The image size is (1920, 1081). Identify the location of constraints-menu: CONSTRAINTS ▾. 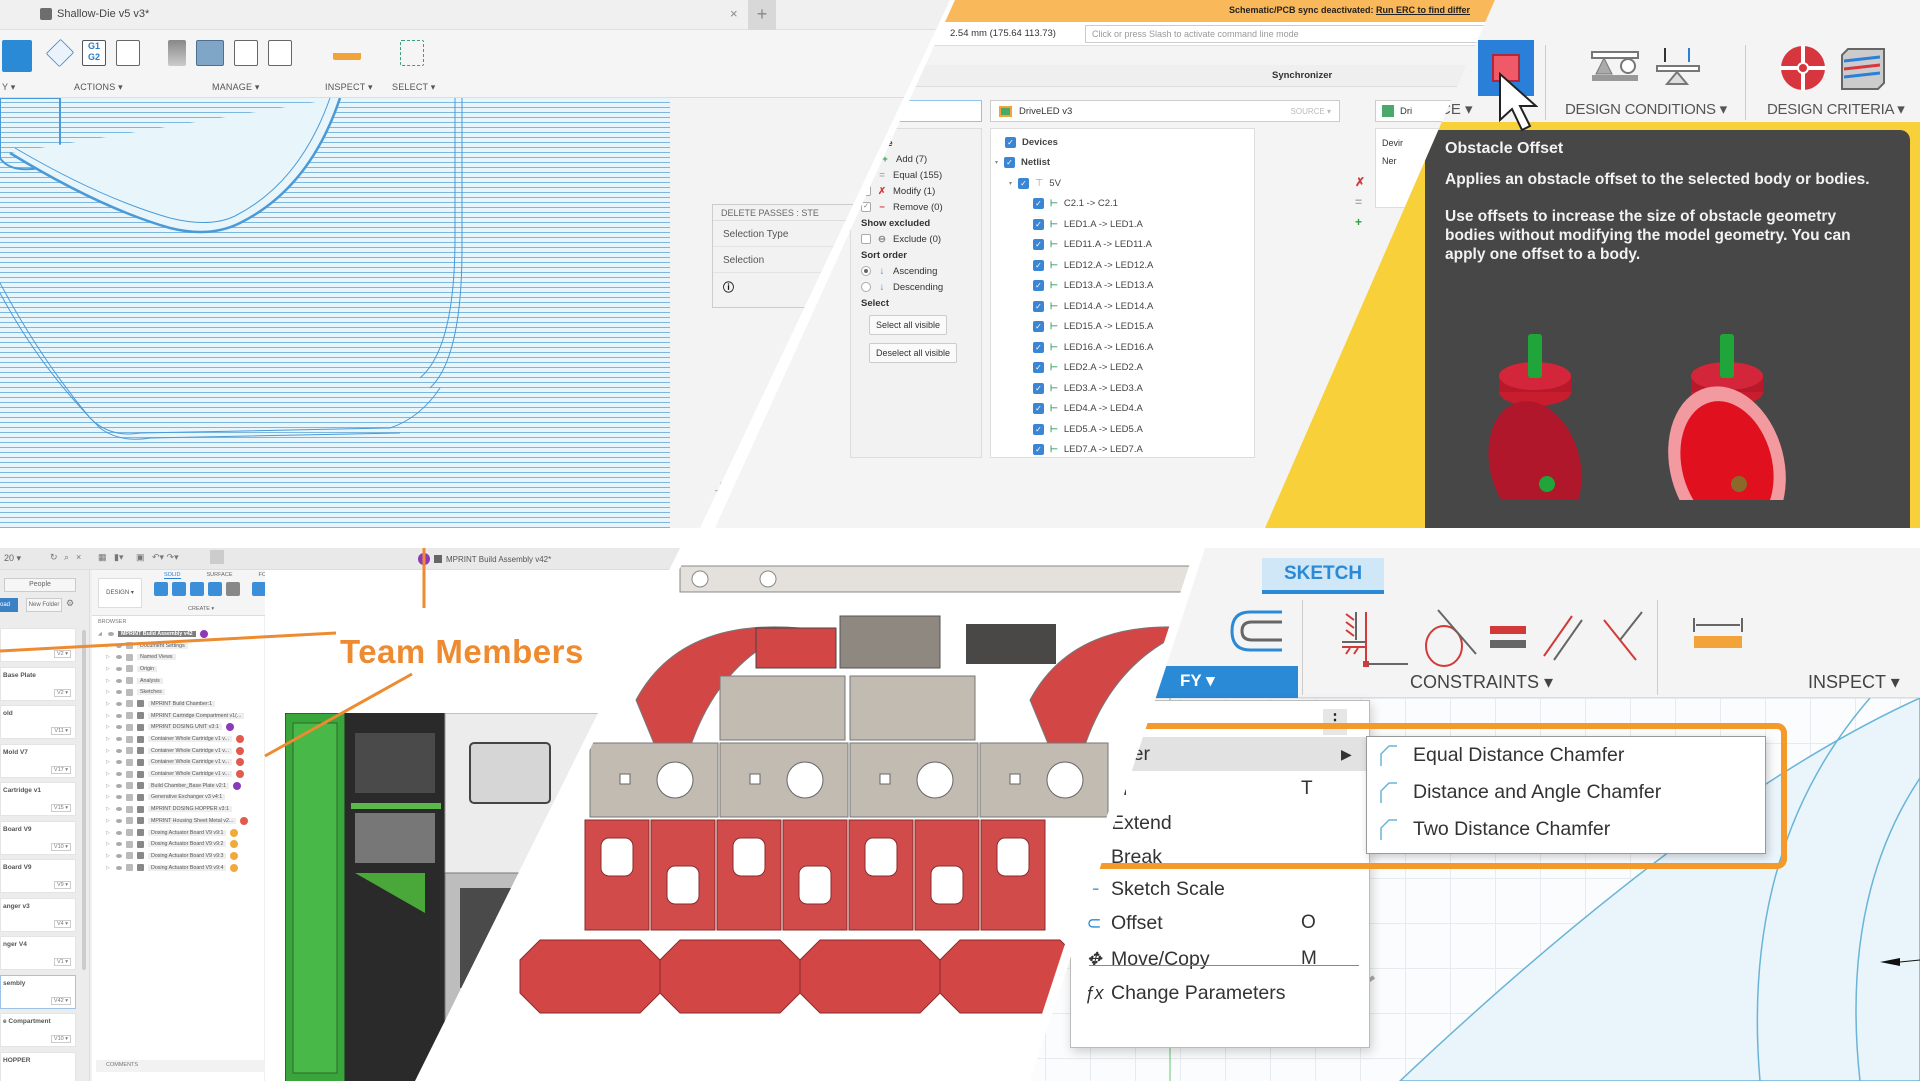
(1481, 682).